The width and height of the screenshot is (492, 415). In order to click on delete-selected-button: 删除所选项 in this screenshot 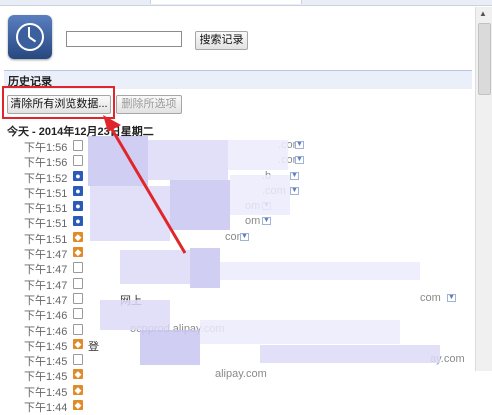, I will do `click(149, 104)`.